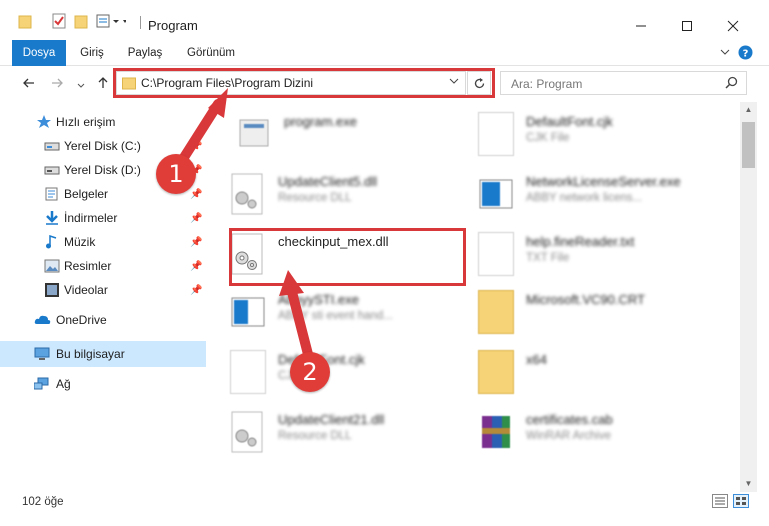 This screenshot has width=769, height=526. Describe the element at coordinates (43, 502) in the screenshot. I see `item-count: 102 öğe` at that location.